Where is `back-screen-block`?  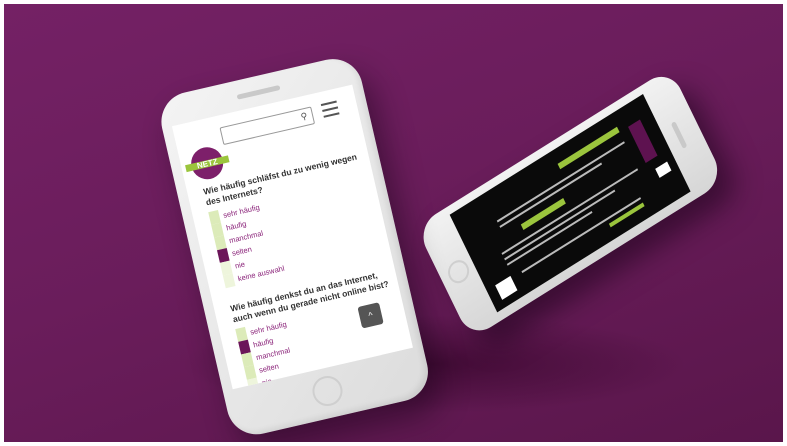
back-screen-block is located at coordinates (643, 141).